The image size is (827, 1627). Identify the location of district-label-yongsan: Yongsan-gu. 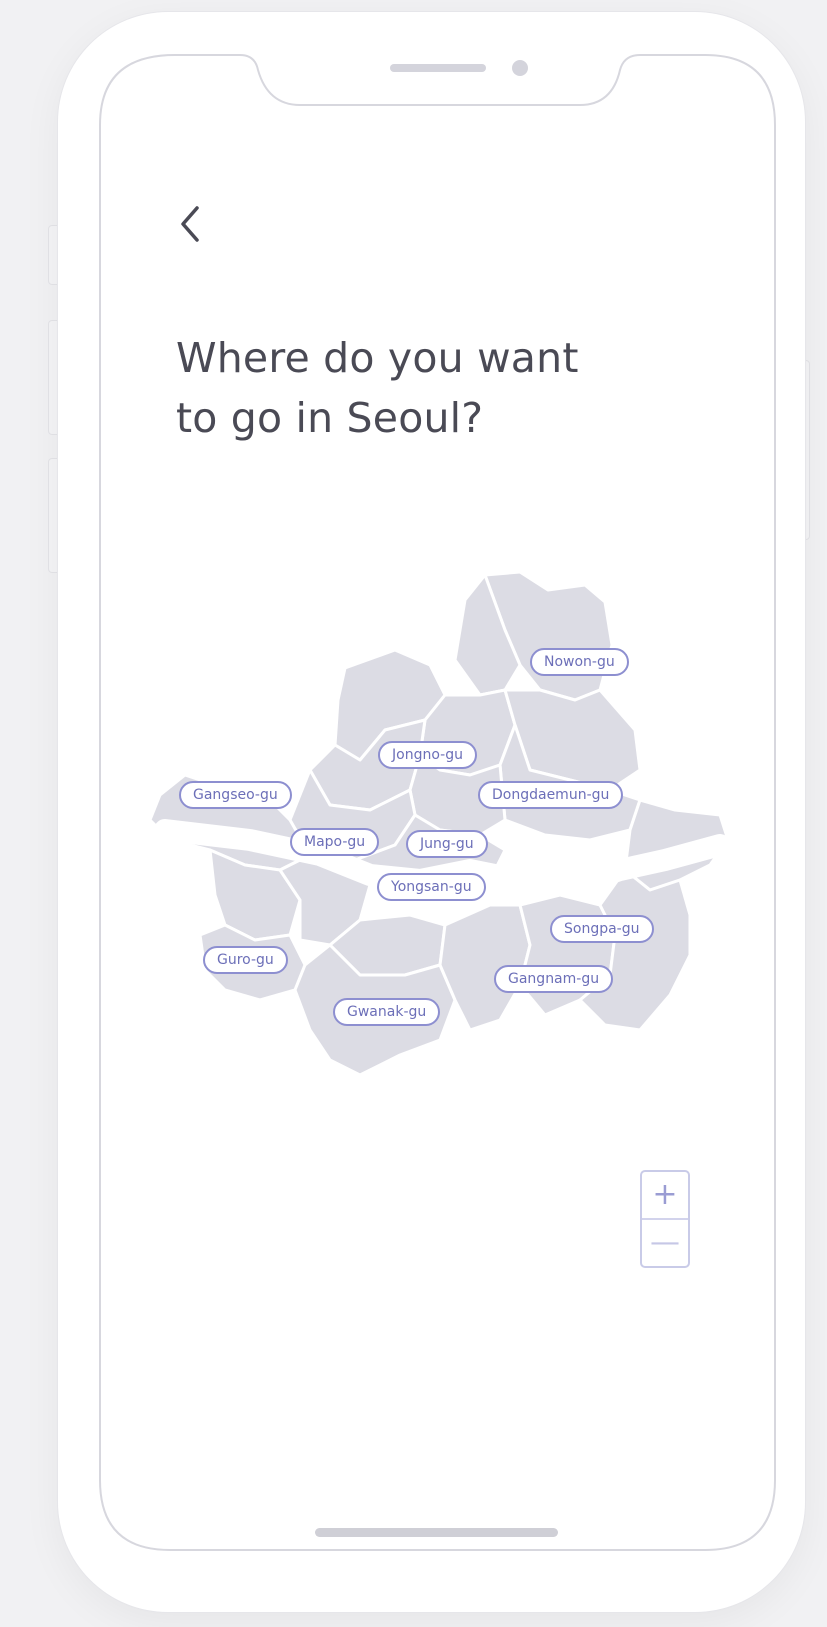
(431, 887).